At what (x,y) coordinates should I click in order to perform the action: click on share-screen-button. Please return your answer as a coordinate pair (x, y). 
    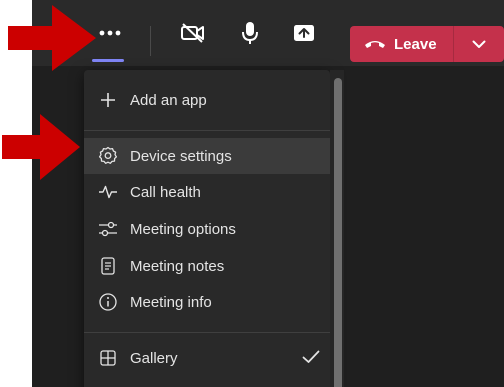
    Looking at the image, I should click on (304, 33).